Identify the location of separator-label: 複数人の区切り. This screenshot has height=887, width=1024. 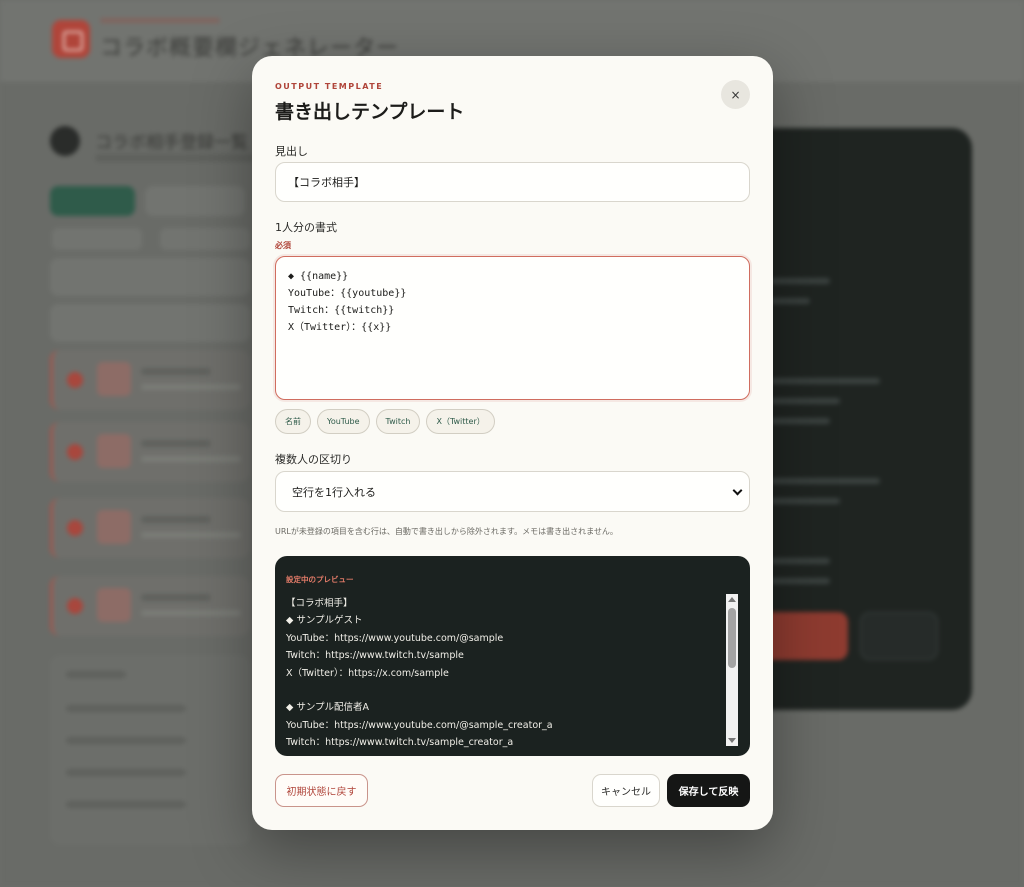
(313, 459).